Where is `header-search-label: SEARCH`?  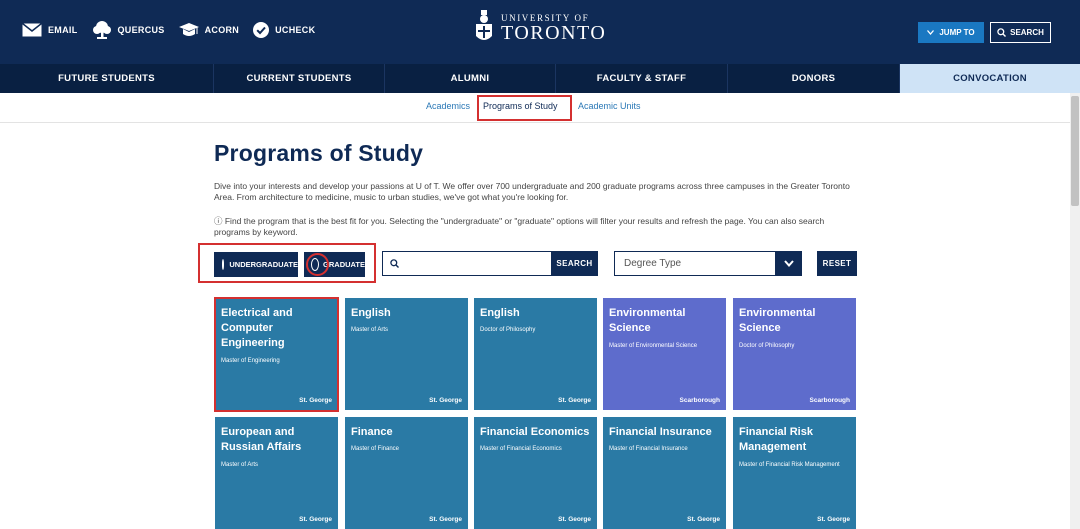
header-search-label: SEARCH is located at coordinates (1027, 32).